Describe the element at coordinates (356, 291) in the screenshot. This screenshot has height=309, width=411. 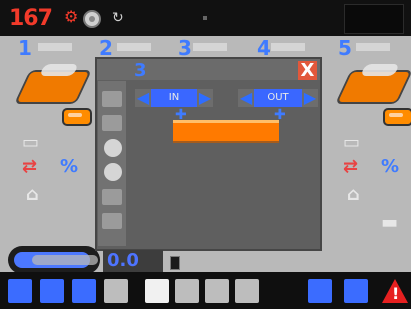
I see `search-icon` at that location.